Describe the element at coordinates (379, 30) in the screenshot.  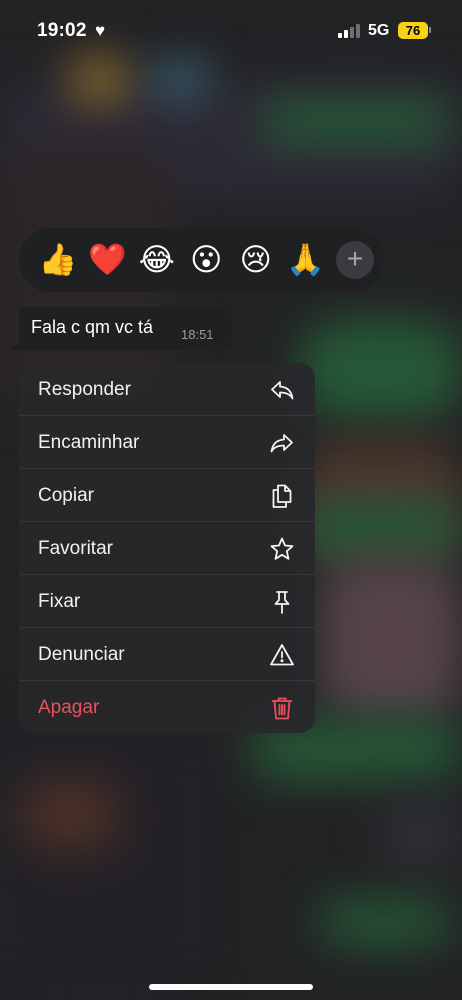
I see `network-type: 5G` at that location.